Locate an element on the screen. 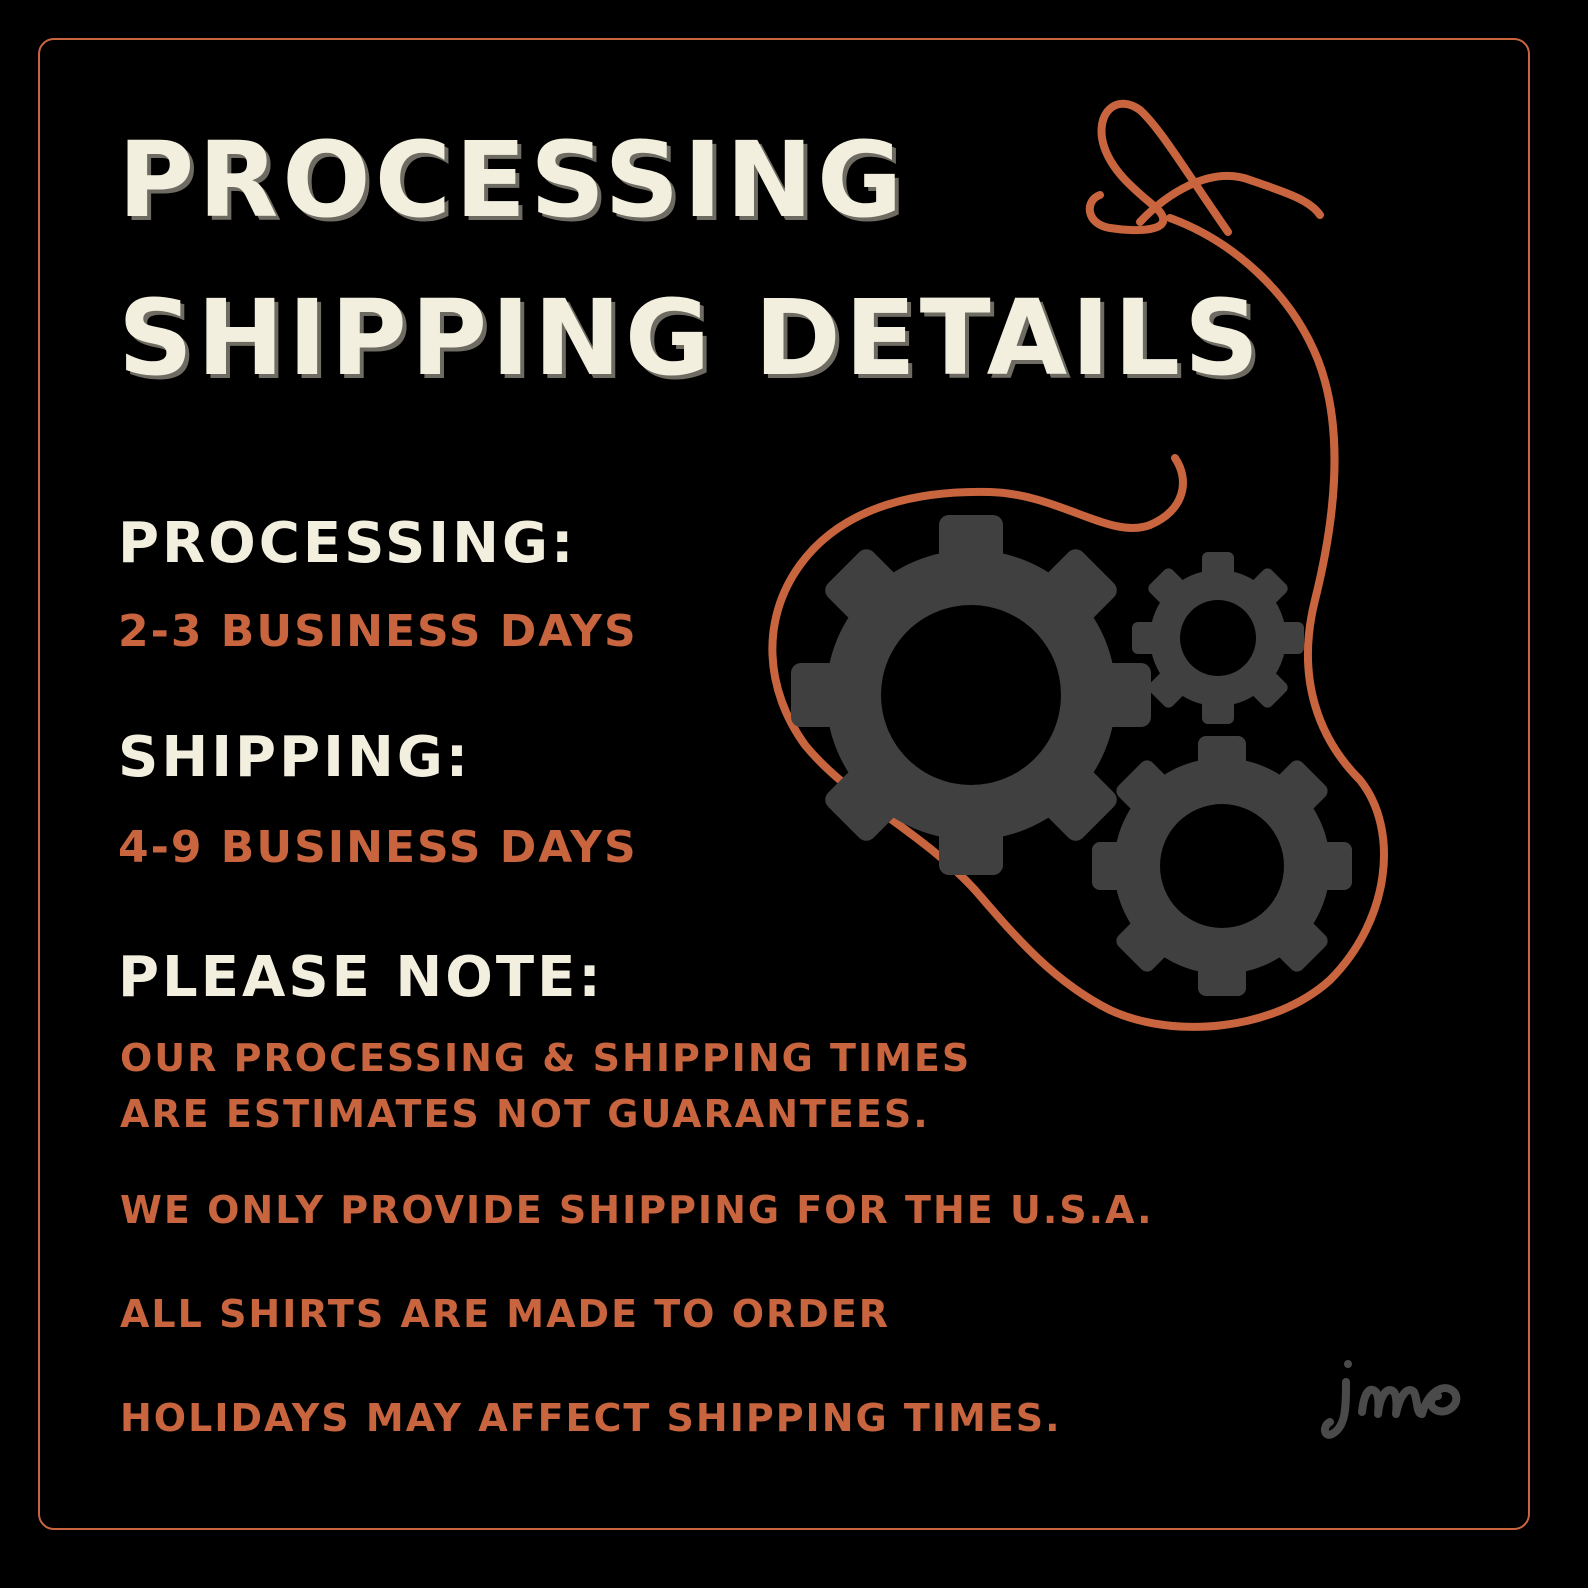 The height and width of the screenshot is (1588, 1588). processing-value: 2-3 BUSINESS DAYS is located at coordinates (378, 631).